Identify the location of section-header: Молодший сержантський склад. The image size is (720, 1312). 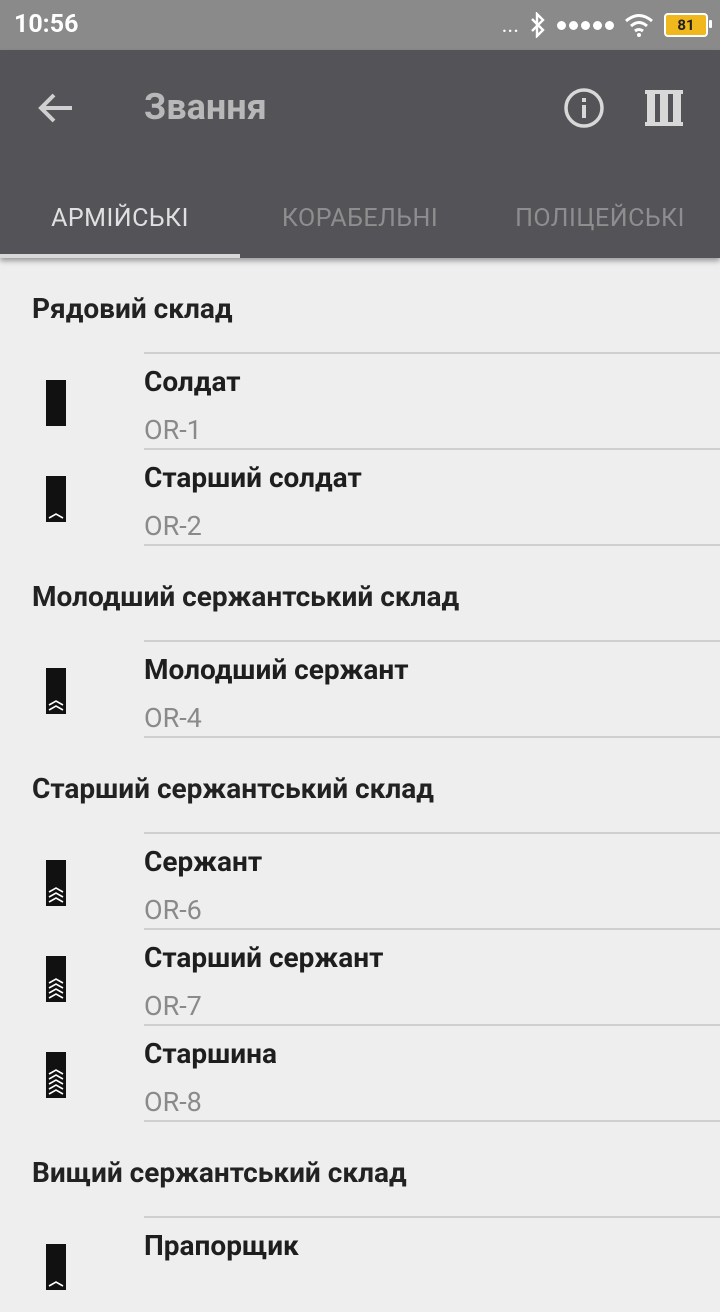
(246, 596).